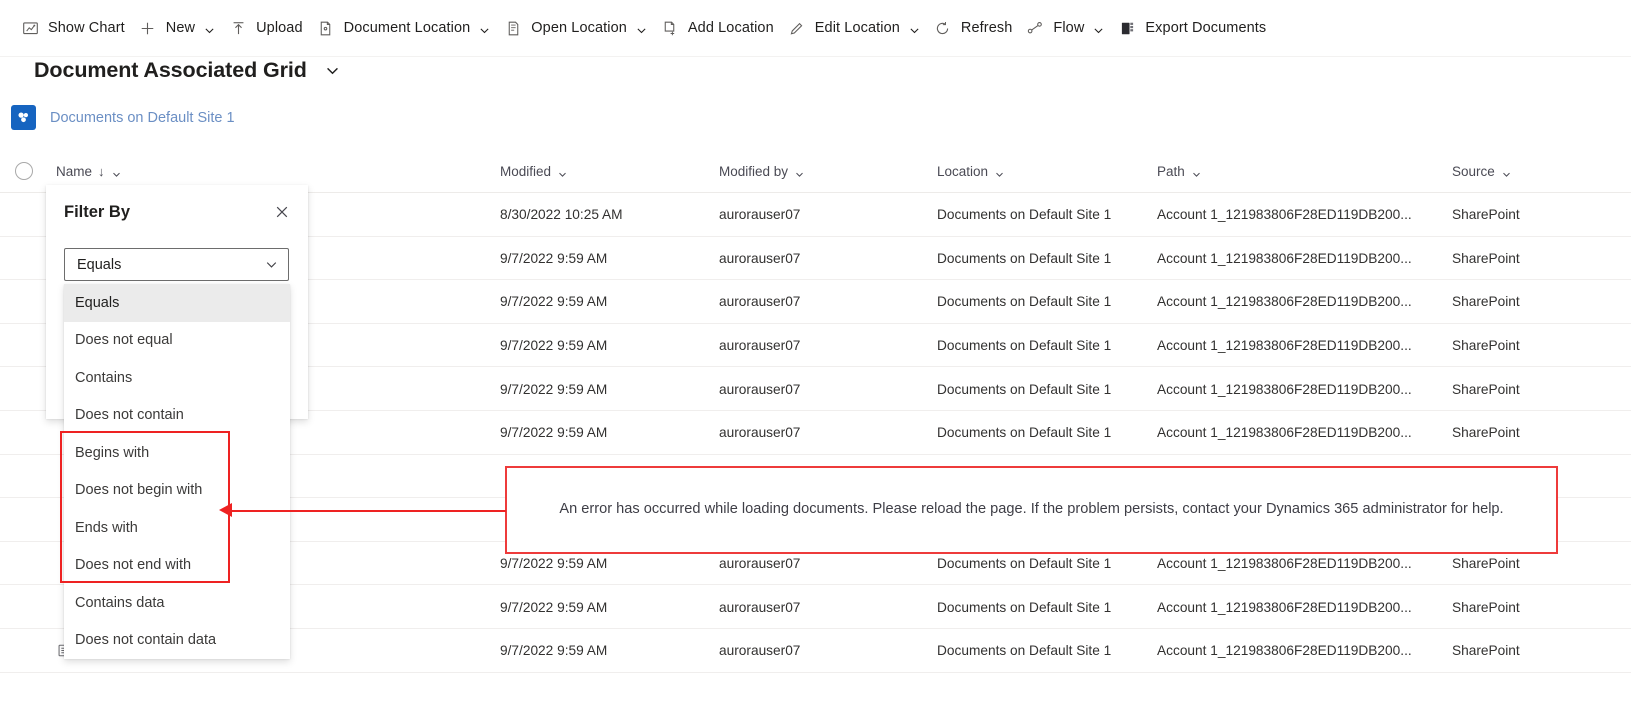 Image resolution: width=1631 pixels, height=707 pixels. I want to click on filter-option-ends-with: Ends with, so click(177, 528).